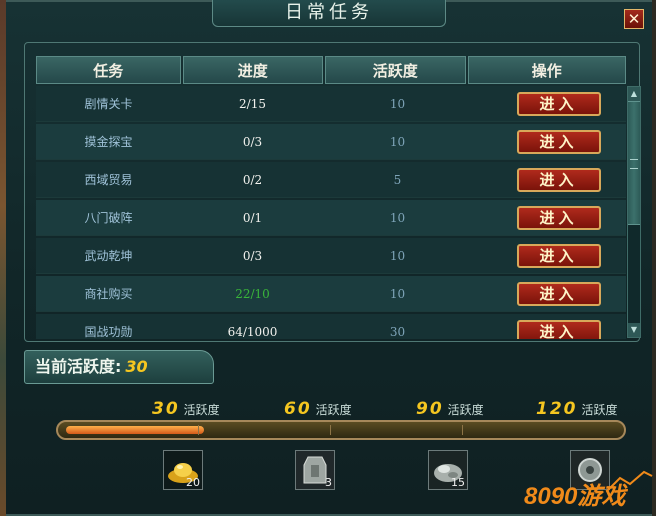 Image resolution: width=656 pixels, height=516 pixels. I want to click on milestone-value: 30, so click(166, 409).